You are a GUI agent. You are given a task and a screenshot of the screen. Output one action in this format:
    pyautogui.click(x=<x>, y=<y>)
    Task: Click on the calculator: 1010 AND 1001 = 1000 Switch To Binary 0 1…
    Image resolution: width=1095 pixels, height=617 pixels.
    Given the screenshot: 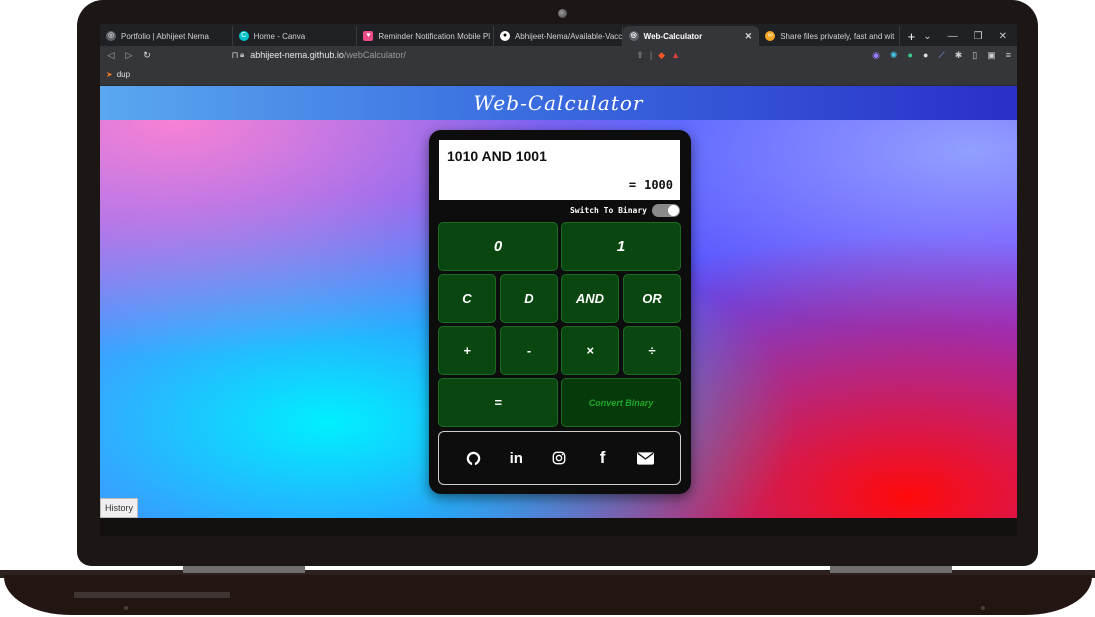 What is the action you would take?
    pyautogui.click(x=560, y=312)
    